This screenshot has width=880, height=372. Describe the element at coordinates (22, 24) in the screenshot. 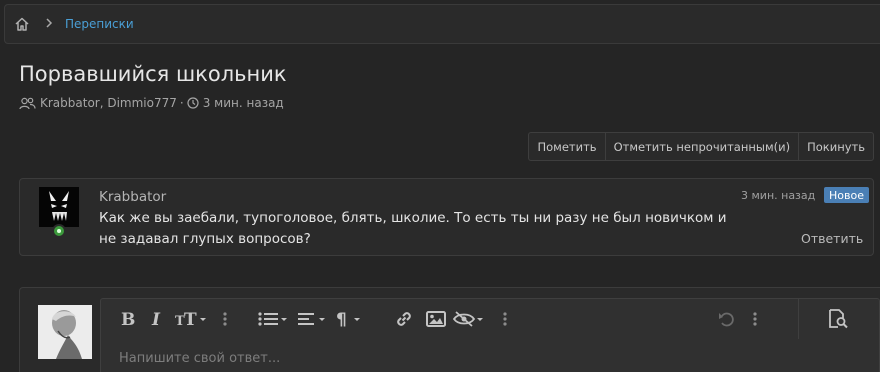

I see `home-icon` at that location.